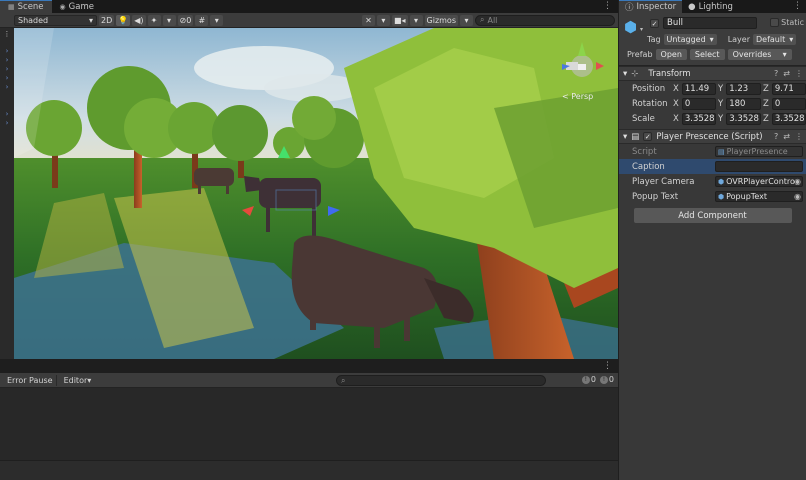 This screenshot has width=806, height=480. Describe the element at coordinates (492, 20) in the screenshot. I see `scene-search-placeholder: All` at that location.